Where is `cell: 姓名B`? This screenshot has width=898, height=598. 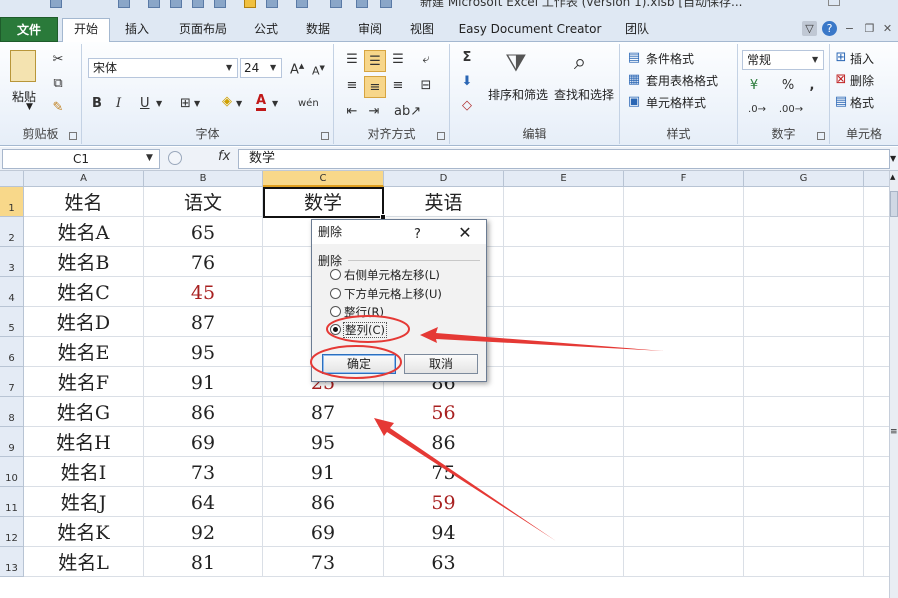 cell: 姓名B is located at coordinates (84, 262).